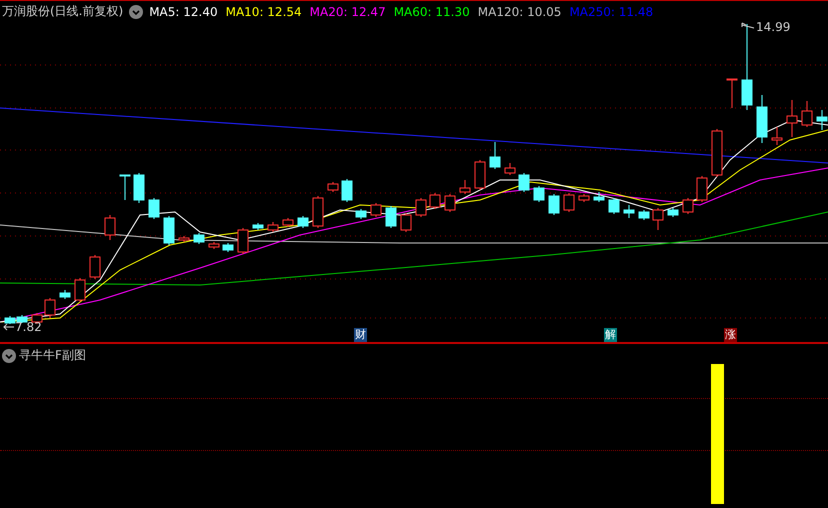 The image size is (828, 508). What do you see at coordinates (348, 11) in the screenshot?
I see `moving-average-label: MA20: 12.47` at bounding box center [348, 11].